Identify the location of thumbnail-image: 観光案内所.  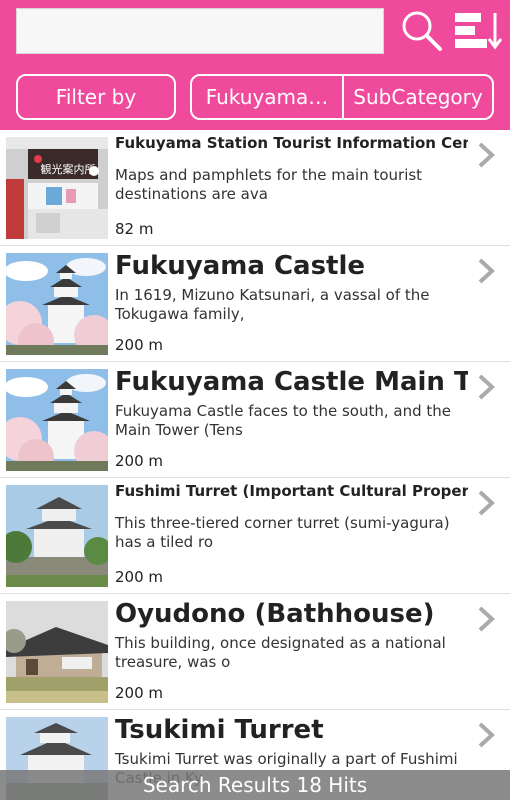
(57, 188).